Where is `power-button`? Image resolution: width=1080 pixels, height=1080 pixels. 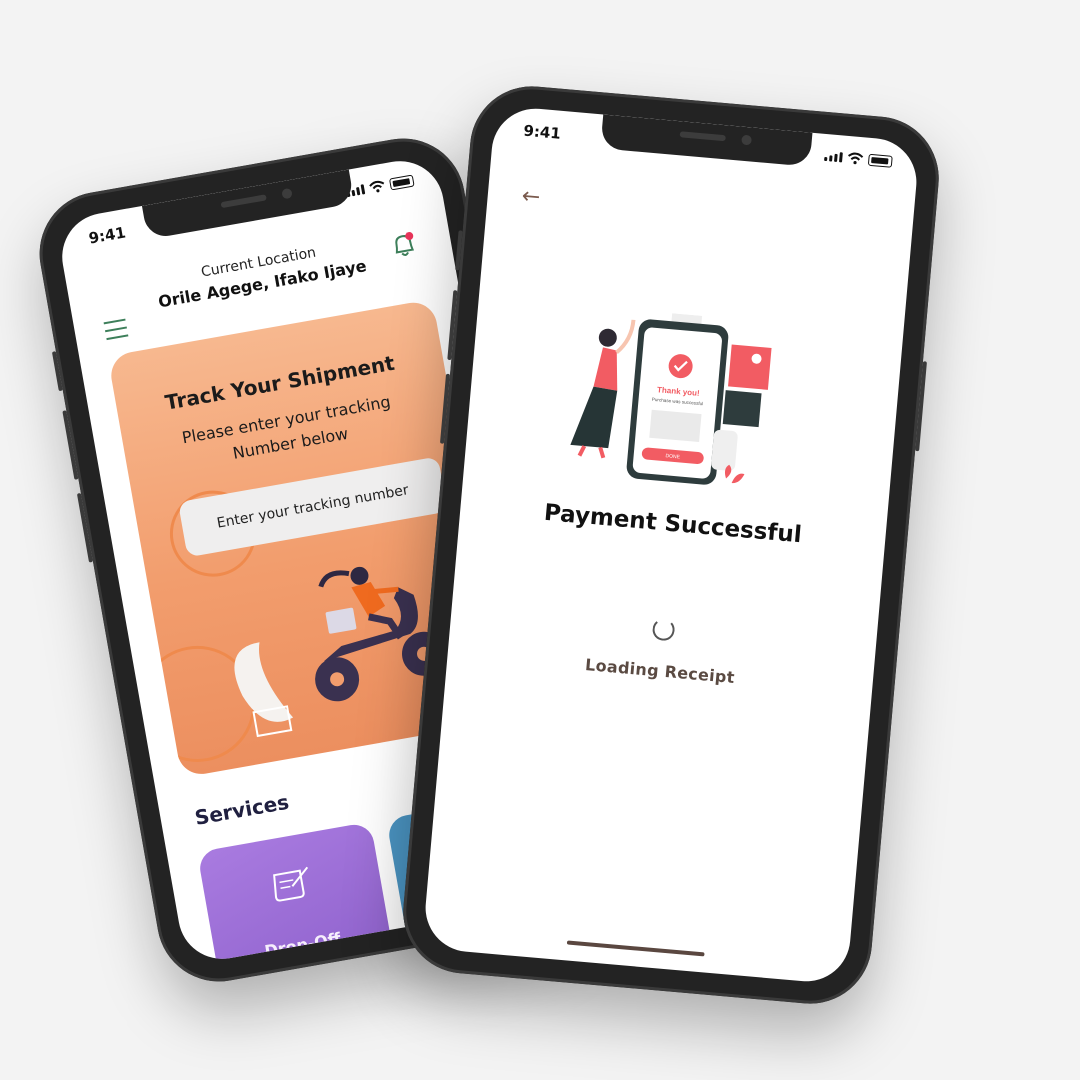 power-button is located at coordinates (921, 406).